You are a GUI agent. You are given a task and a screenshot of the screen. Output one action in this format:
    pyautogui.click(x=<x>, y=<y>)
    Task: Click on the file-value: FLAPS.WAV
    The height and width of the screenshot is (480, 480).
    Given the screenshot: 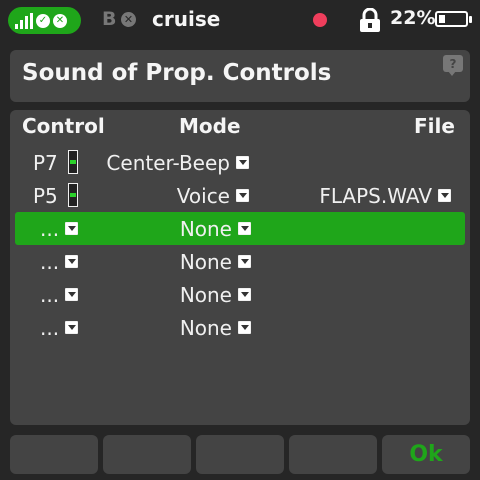 What is the action you would take?
    pyautogui.click(x=375, y=196)
    